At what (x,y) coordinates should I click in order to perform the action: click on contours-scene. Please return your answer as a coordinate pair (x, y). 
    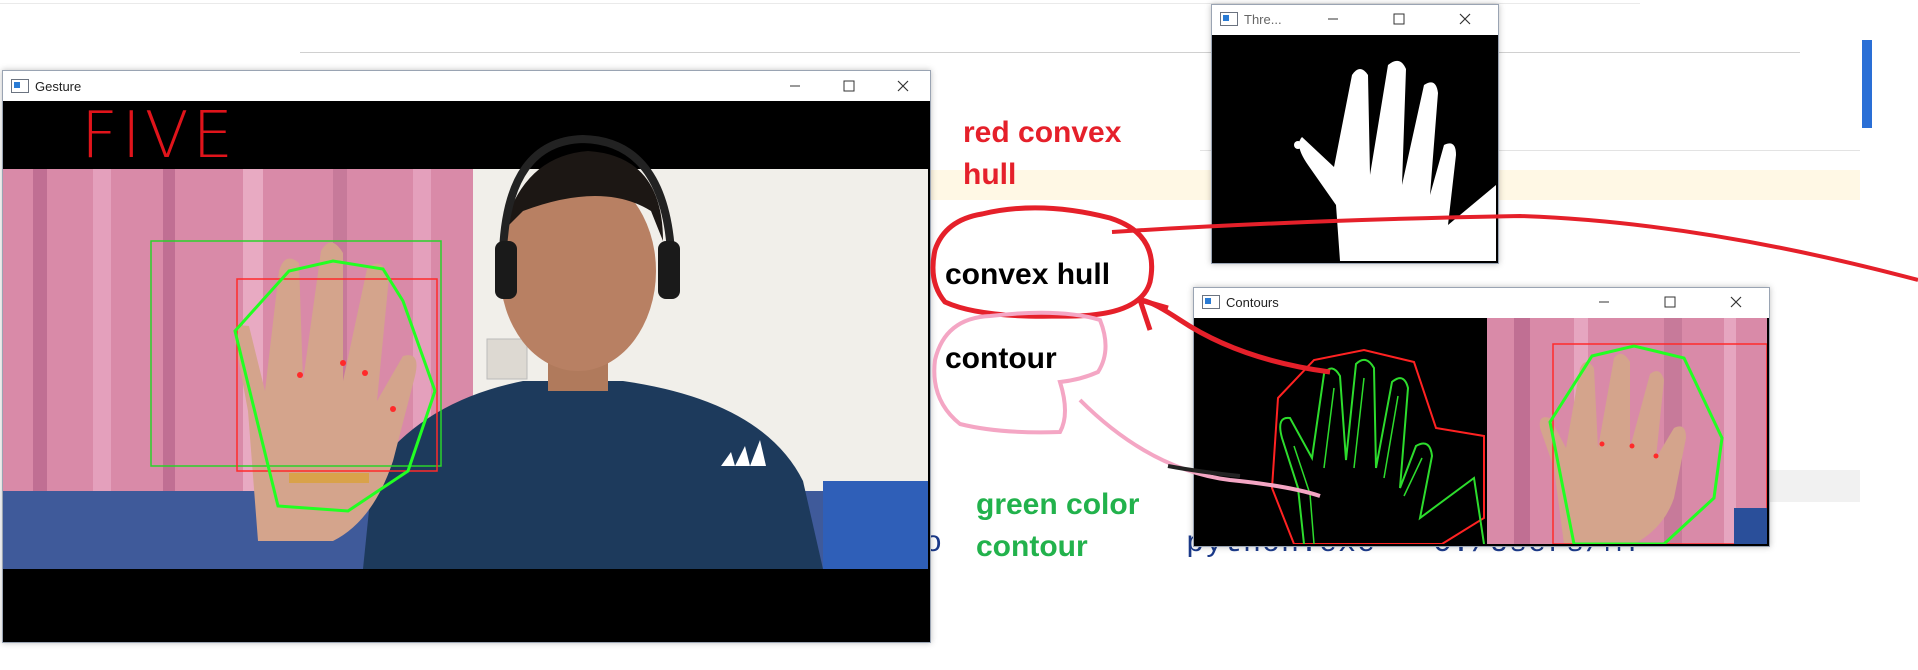
    Looking at the image, I should click on (1480, 431).